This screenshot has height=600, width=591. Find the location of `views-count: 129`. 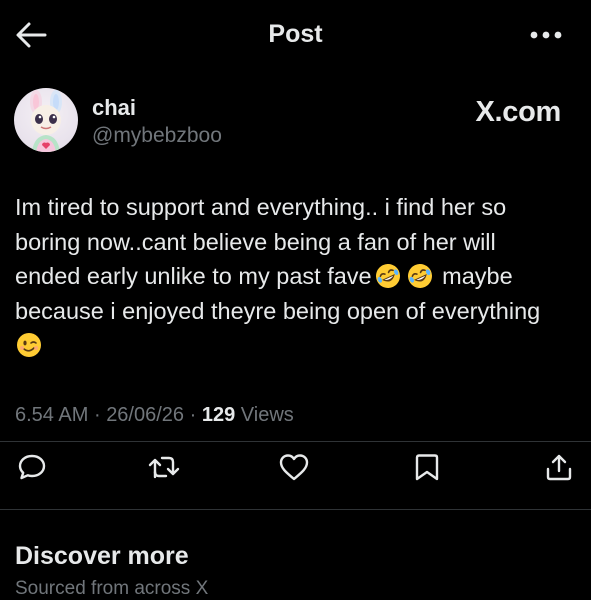

views-count: 129 is located at coordinates (218, 415).